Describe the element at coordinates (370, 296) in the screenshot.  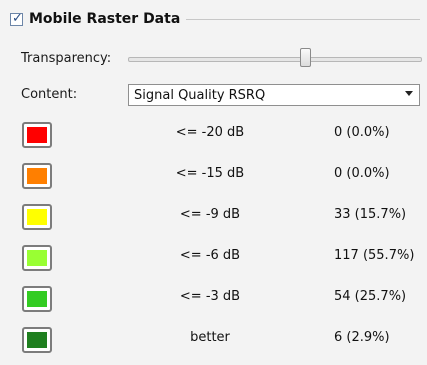
I see `legend-count: 54 (25.7%)` at that location.